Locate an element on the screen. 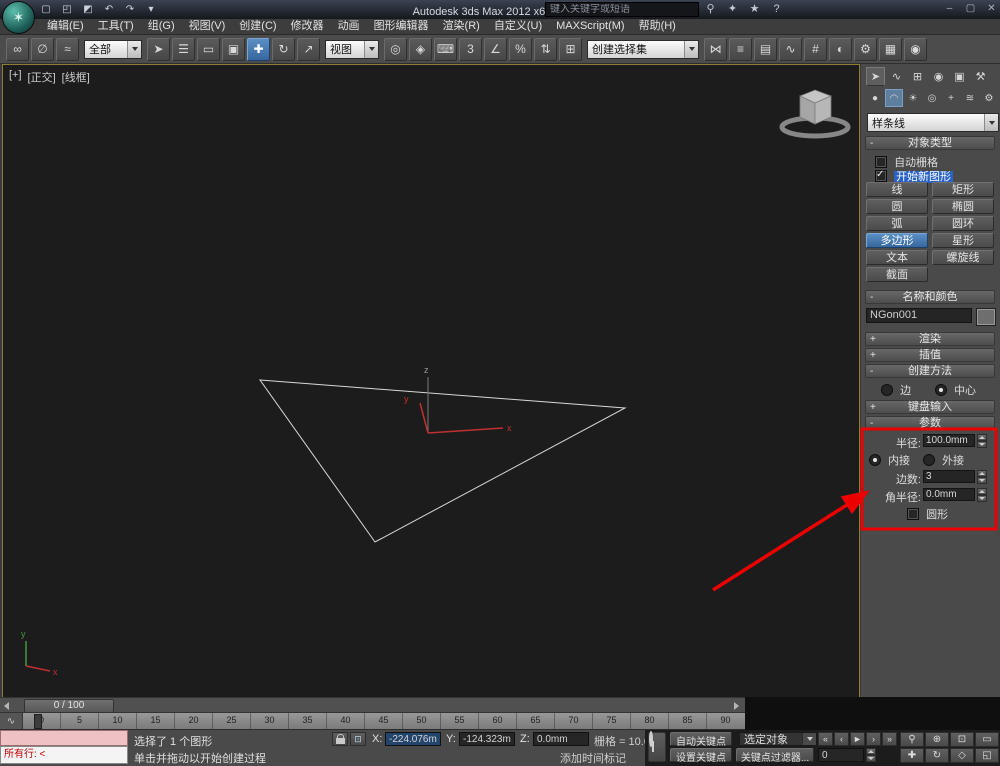 Image resolution: width=1000 pixels, height=766 pixels. communication-center-icon: ✦ is located at coordinates (732, 8).